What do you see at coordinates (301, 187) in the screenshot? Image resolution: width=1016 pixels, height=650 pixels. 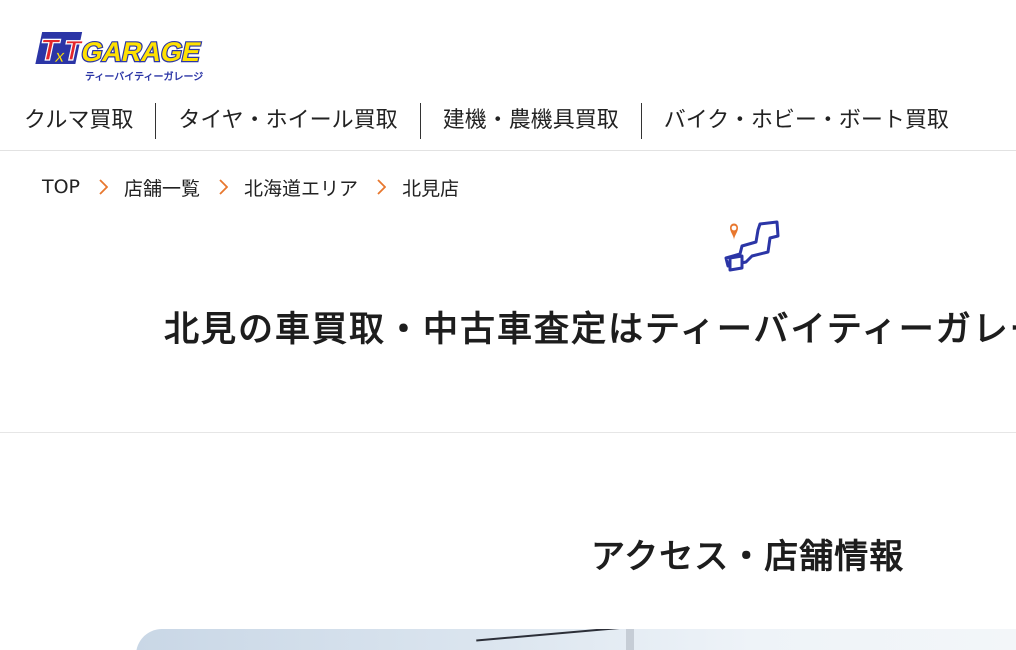 I see `breadcrumb-hokkaido-area: 北海道エリア` at bounding box center [301, 187].